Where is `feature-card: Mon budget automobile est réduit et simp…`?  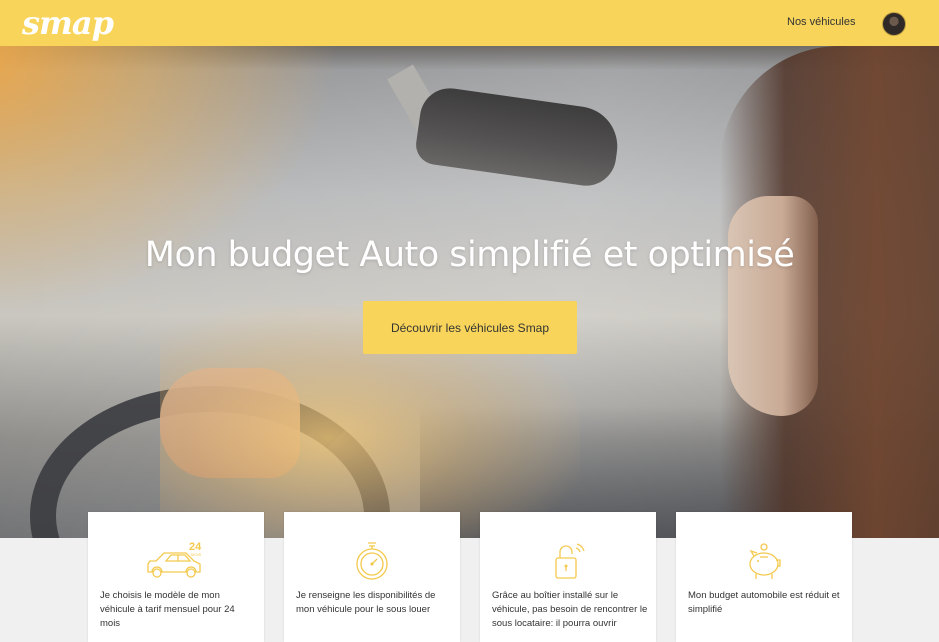 feature-card: Mon budget automobile est réduit et simp… is located at coordinates (764, 577).